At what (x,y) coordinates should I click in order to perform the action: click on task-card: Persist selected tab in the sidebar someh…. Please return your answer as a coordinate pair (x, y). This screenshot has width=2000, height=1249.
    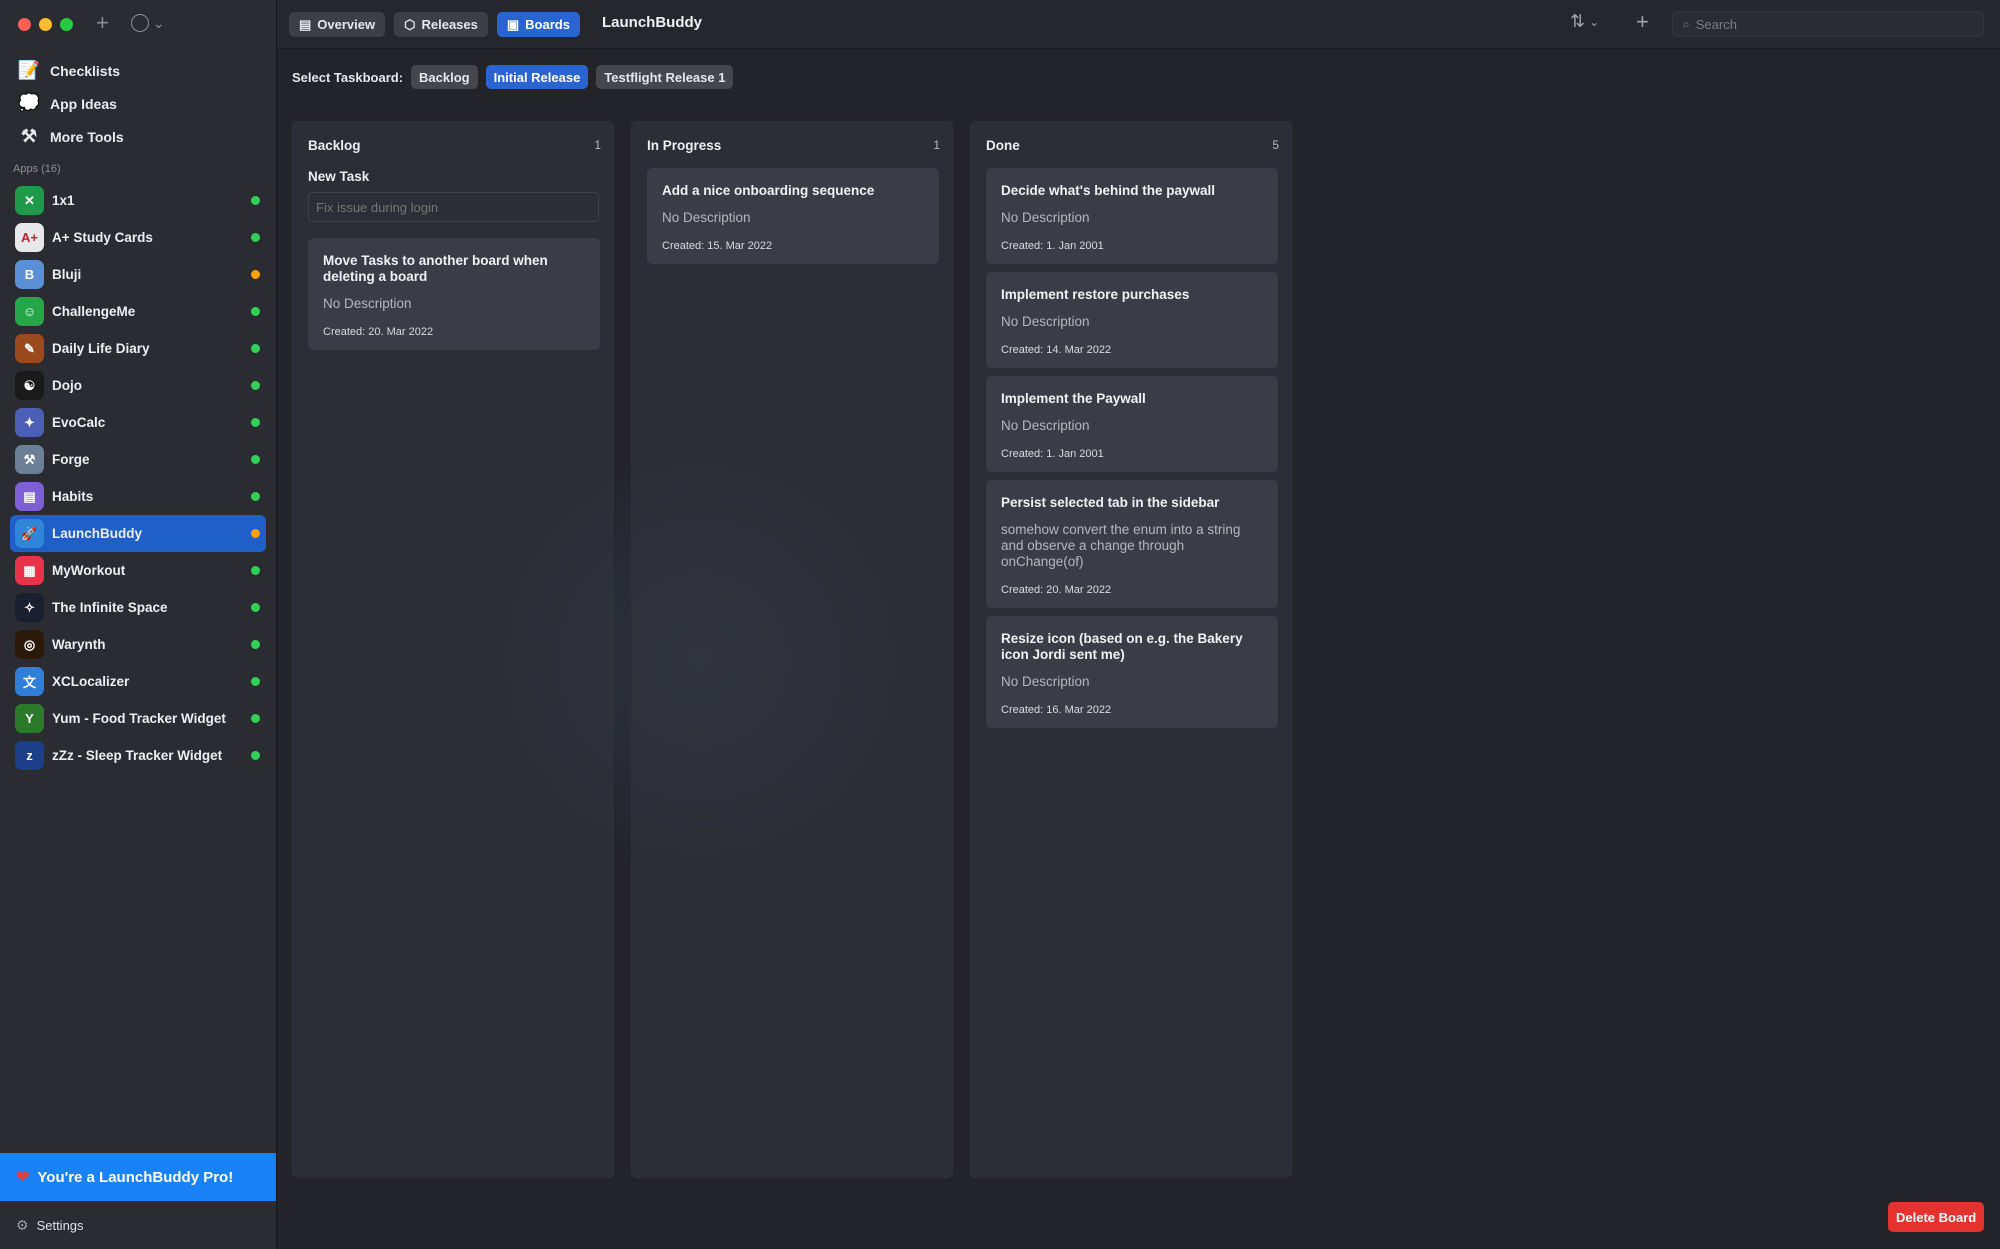
    Looking at the image, I should click on (1132, 544).